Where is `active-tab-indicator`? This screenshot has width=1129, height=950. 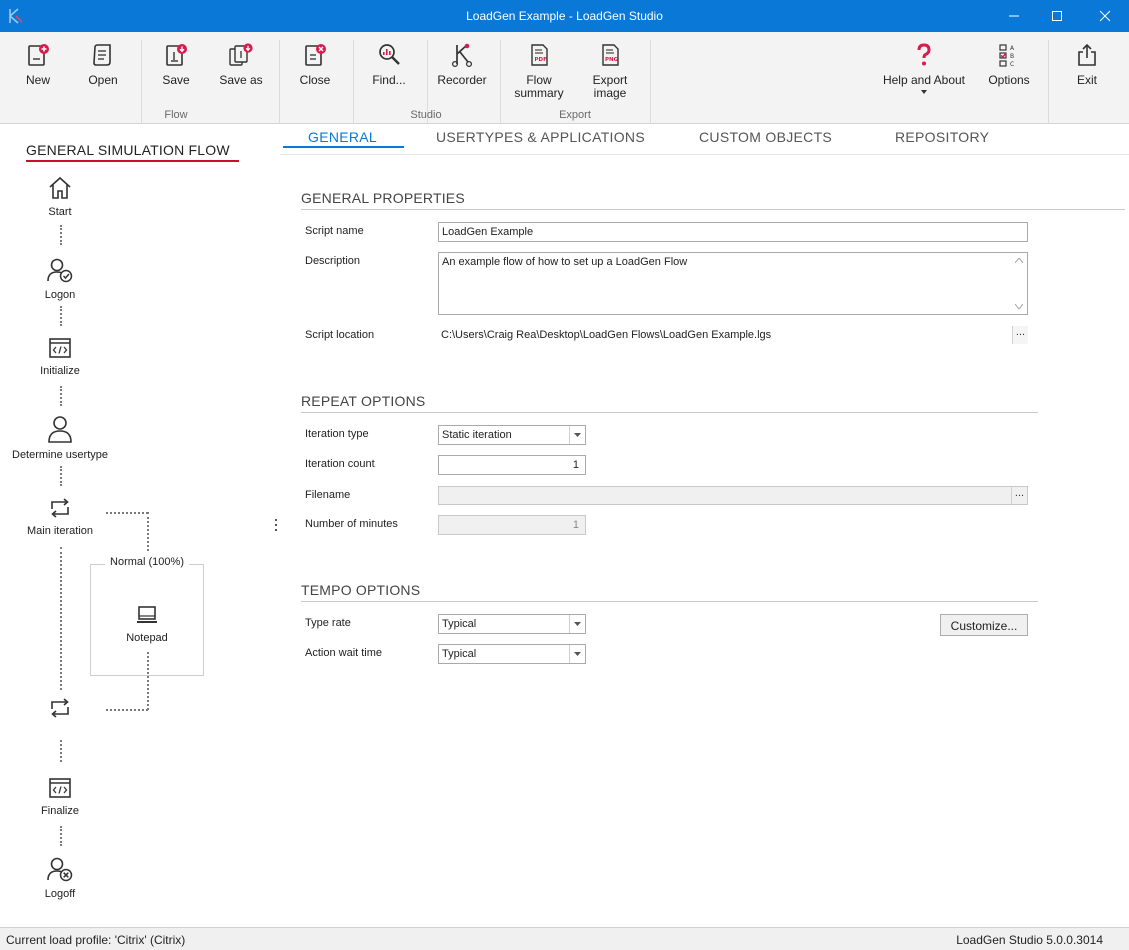 active-tab-indicator is located at coordinates (343, 147).